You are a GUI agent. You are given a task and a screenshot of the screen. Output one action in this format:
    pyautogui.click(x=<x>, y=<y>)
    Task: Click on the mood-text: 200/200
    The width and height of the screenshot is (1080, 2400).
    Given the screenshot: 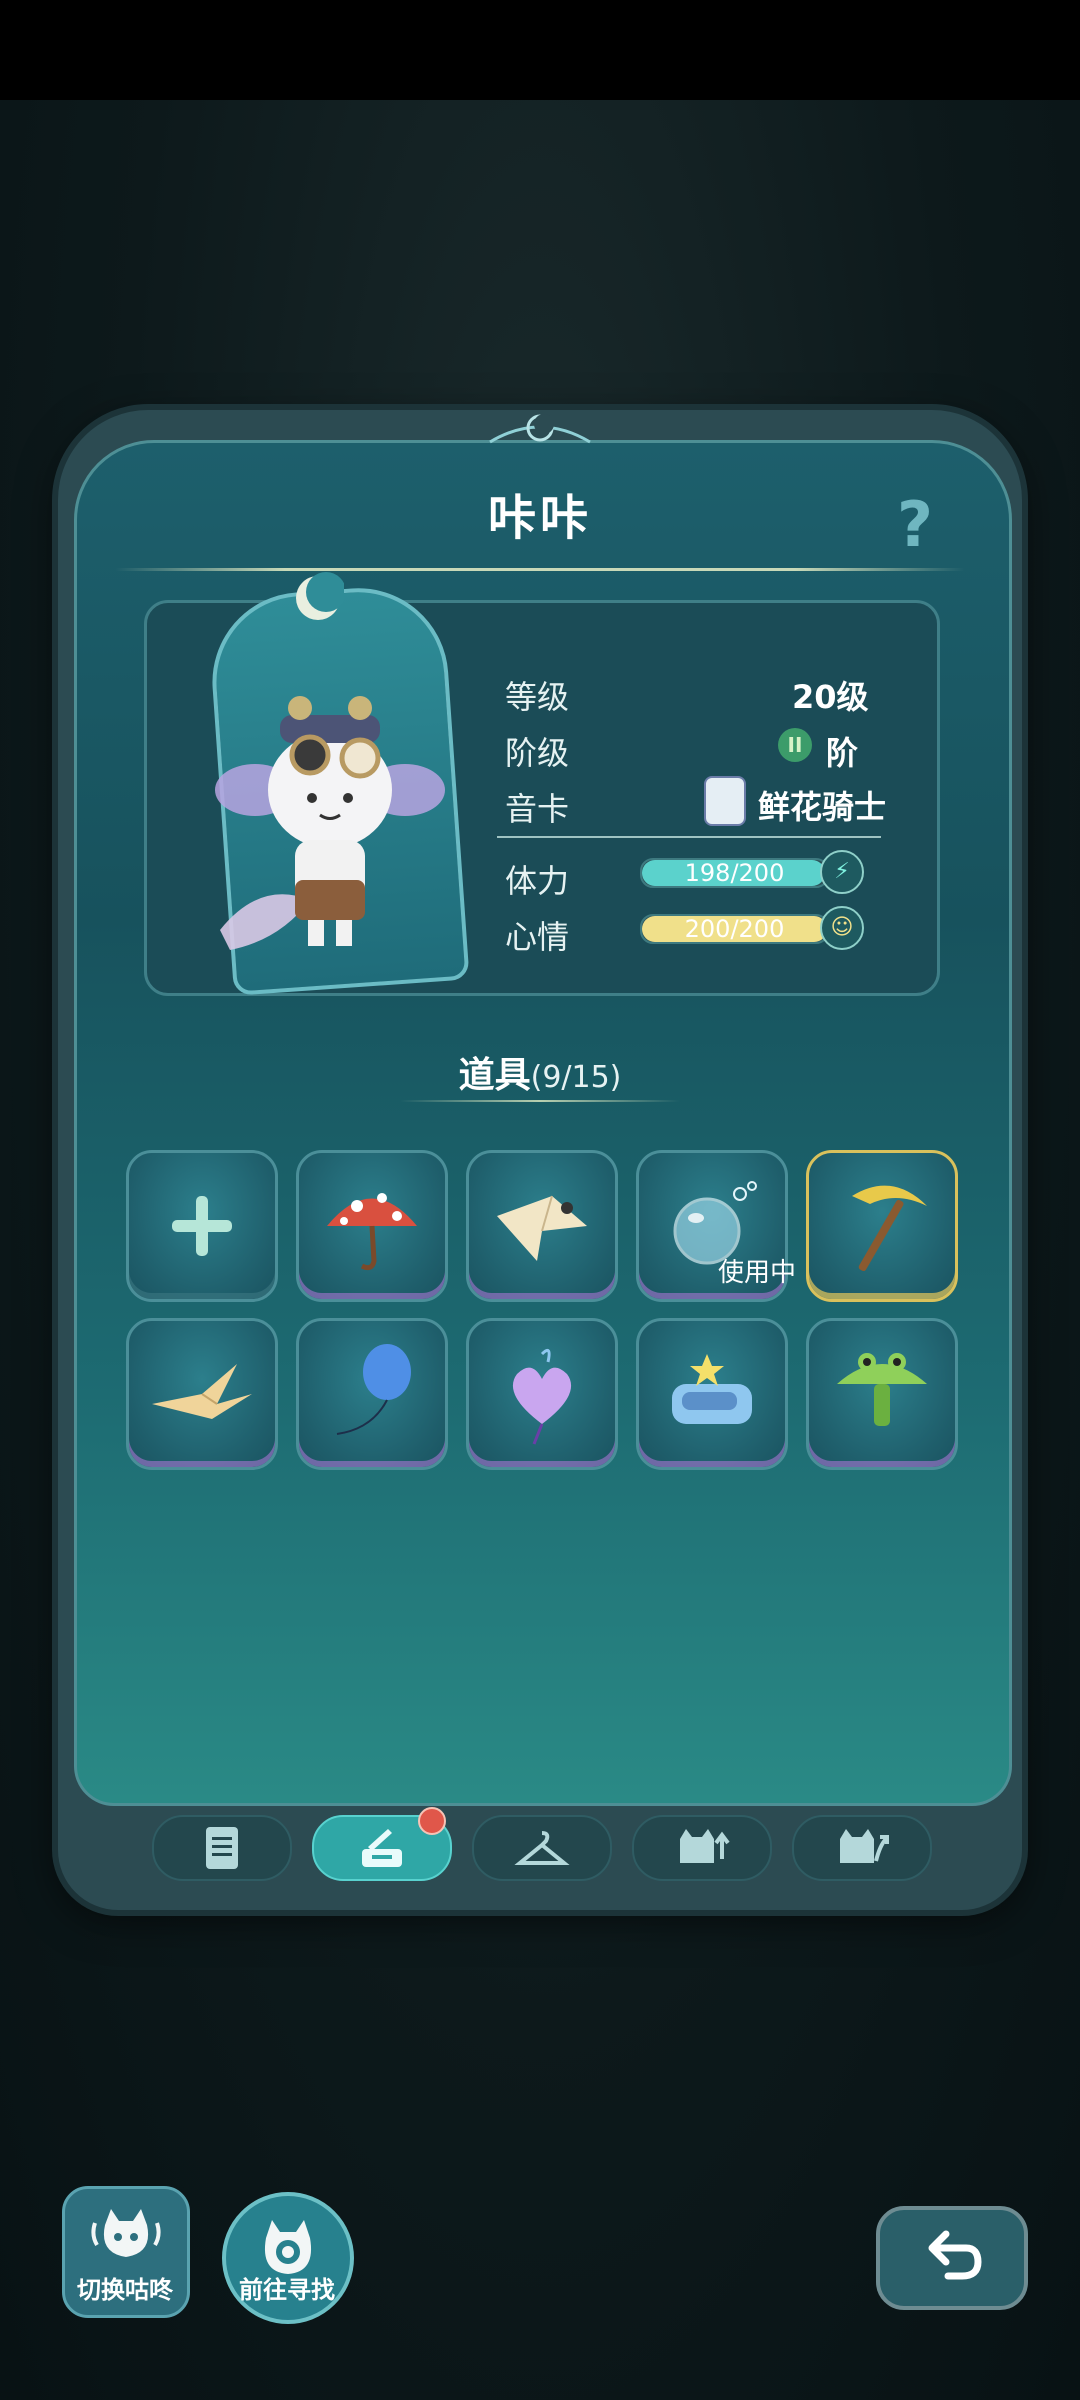 What is the action you would take?
    pyautogui.click(x=734, y=929)
    